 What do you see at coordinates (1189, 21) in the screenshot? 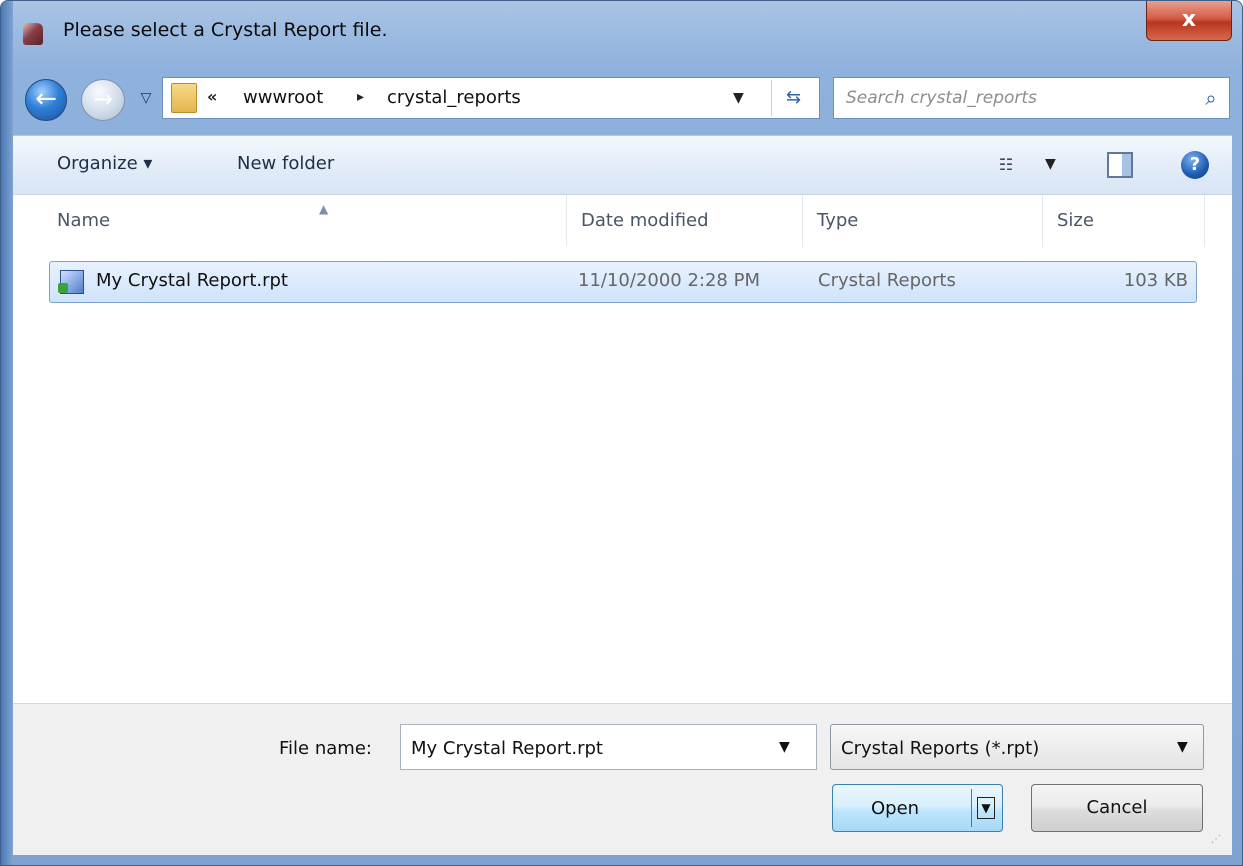
I see `close-button: x` at bounding box center [1189, 21].